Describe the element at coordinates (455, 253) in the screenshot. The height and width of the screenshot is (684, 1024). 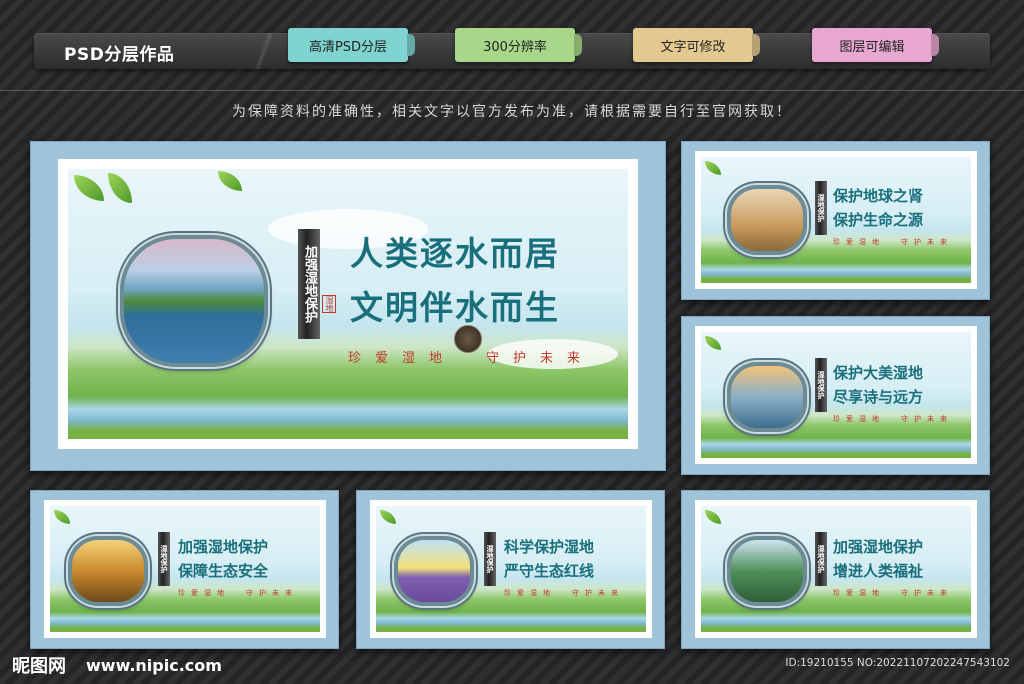
I see `headline-line-1: 人类逐水而居` at that location.